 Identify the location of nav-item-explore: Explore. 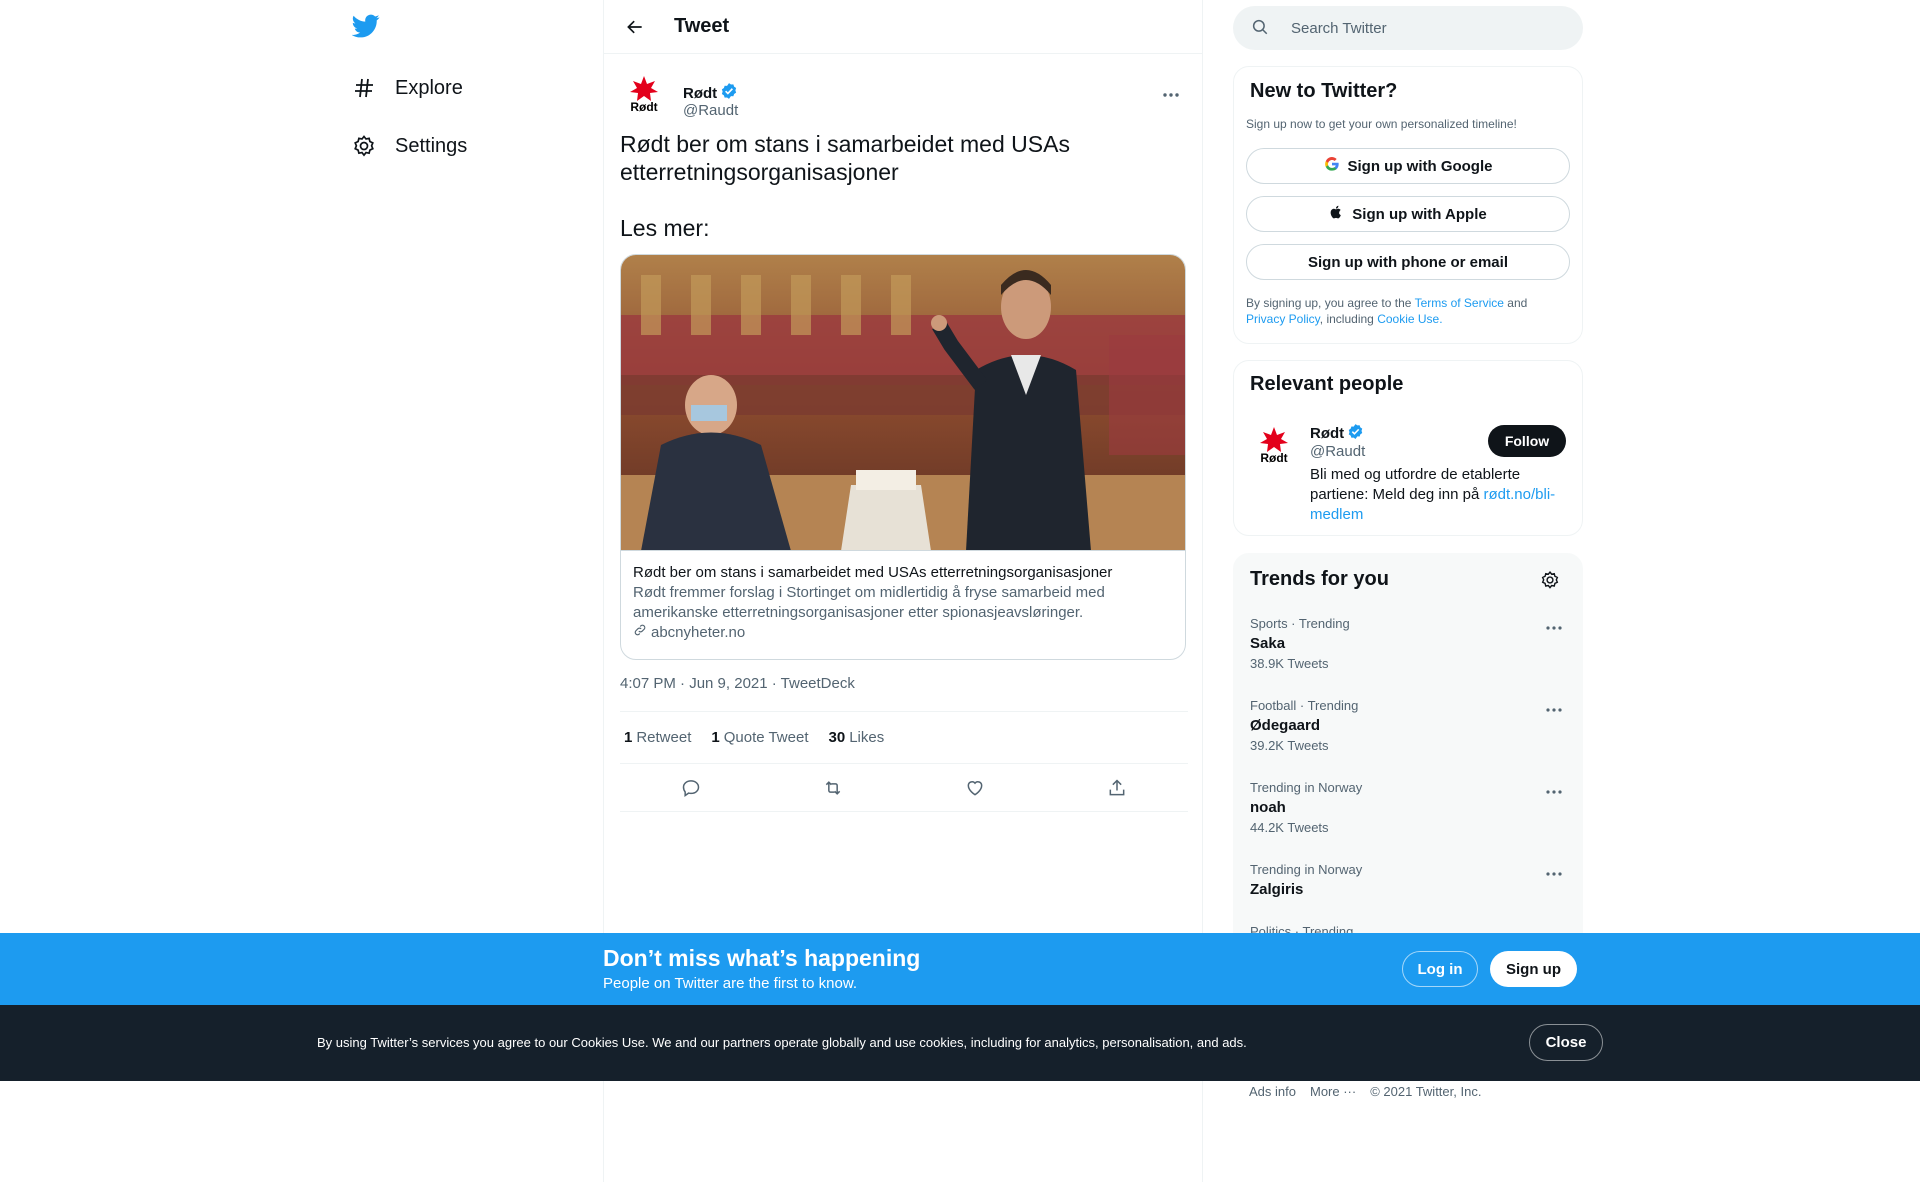
(406, 88).